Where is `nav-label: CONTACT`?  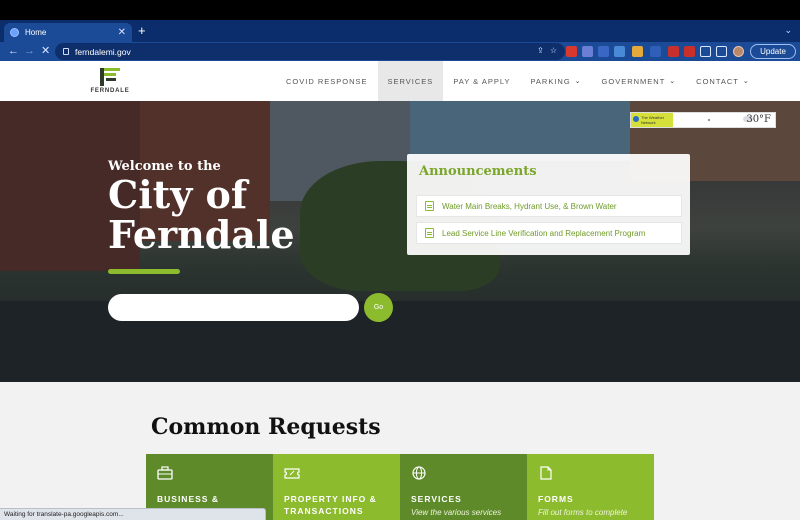
nav-label: CONTACT is located at coordinates (717, 81).